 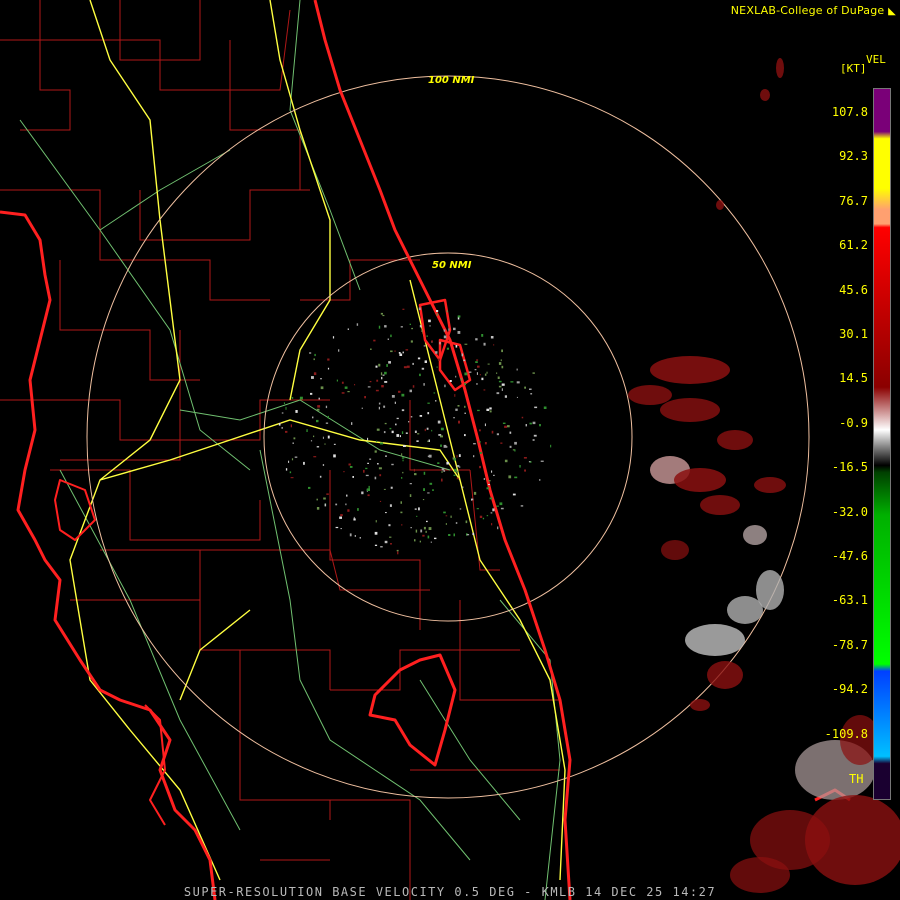 What do you see at coordinates (849, 600) in the screenshot?
I see `legend-tick: -63.1` at bounding box center [849, 600].